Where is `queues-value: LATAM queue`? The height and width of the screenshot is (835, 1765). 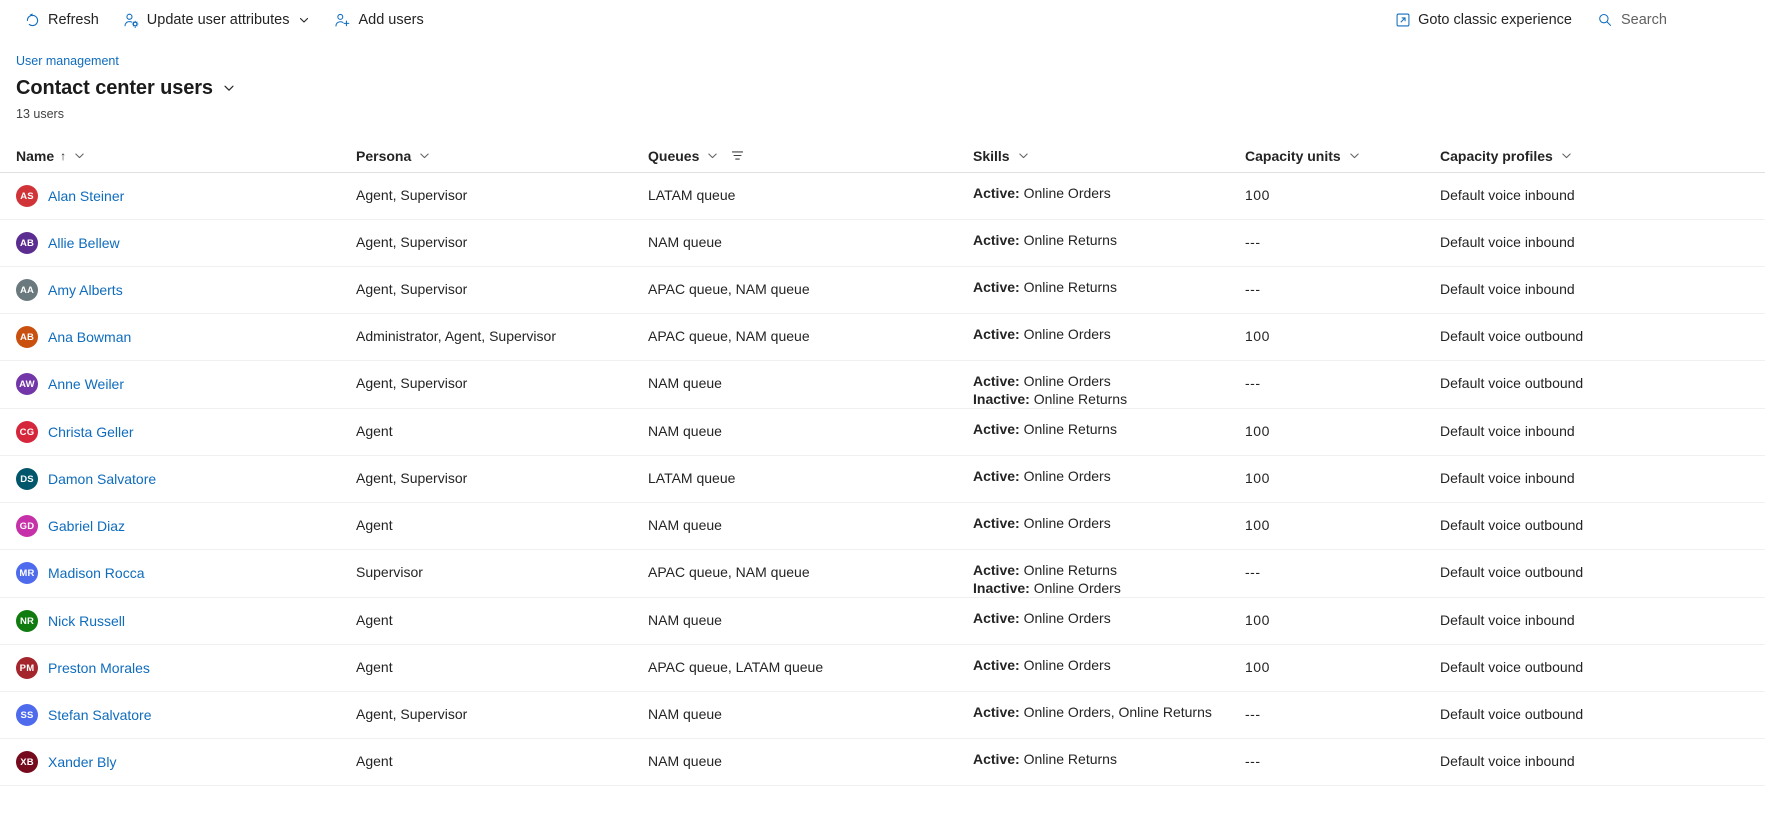 queues-value: LATAM queue is located at coordinates (692, 195).